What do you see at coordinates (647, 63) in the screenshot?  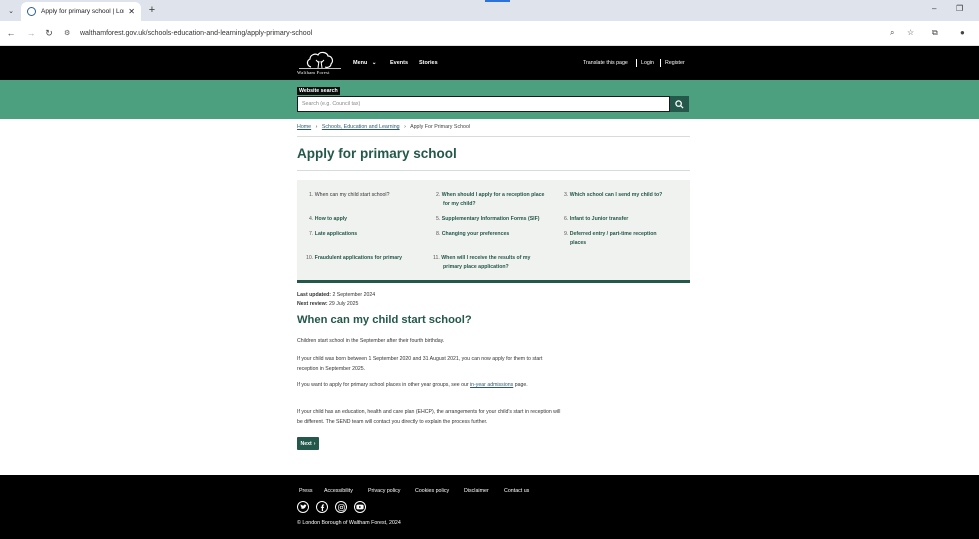 I see `login-link: Login` at bounding box center [647, 63].